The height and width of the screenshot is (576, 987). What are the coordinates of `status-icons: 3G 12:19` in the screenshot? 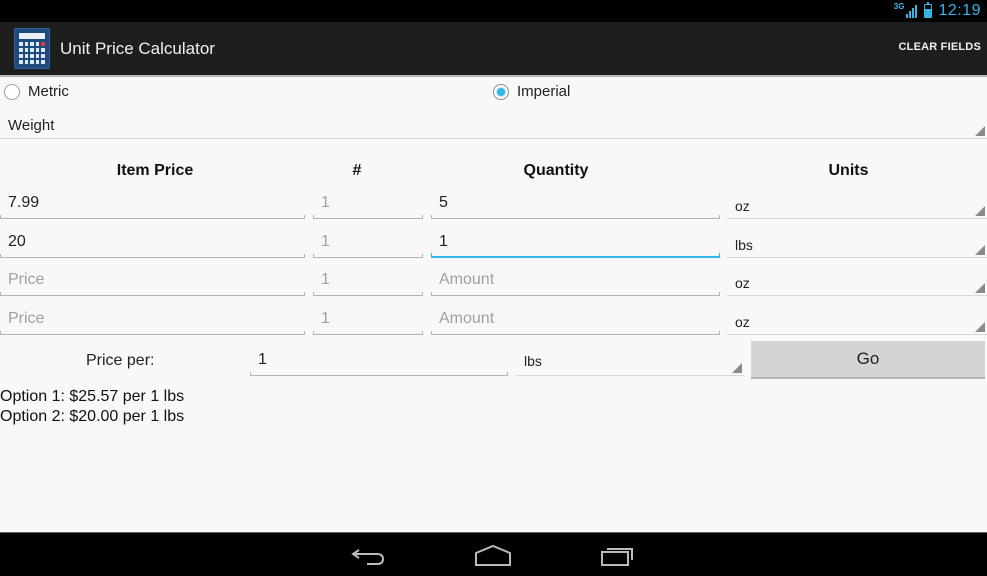 It's located at (937, 11).